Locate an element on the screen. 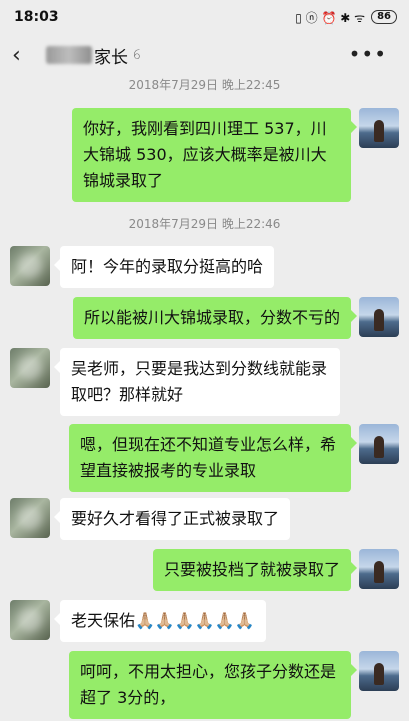 This screenshot has height=721, width=409. status-icons: ▯ ⓝ ⏰ ✱ ᯤ 86 is located at coordinates (346, 17).